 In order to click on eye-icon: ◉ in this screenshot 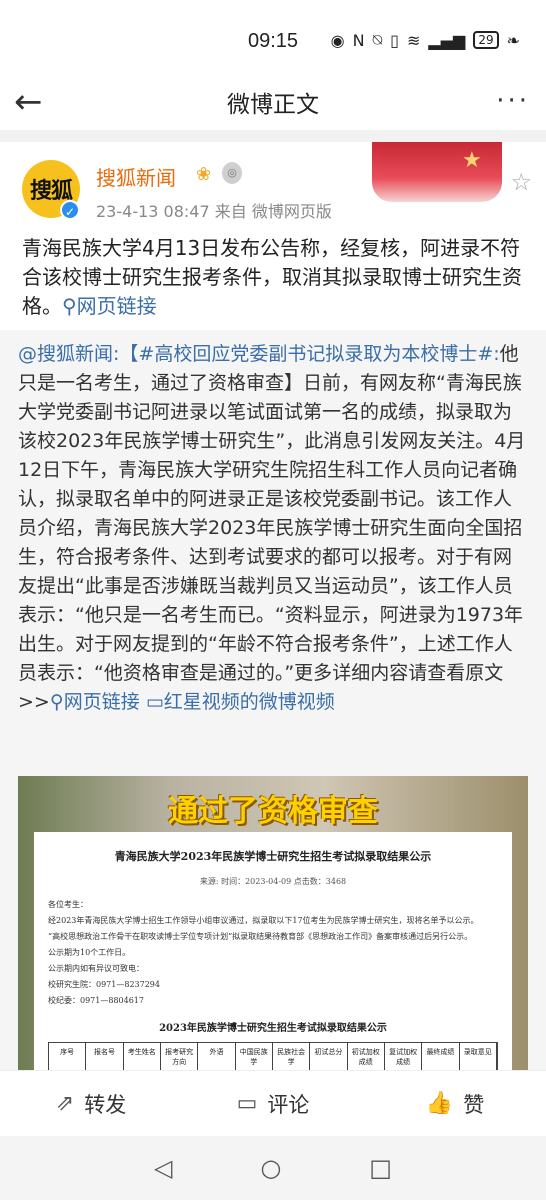, I will do `click(337, 40)`.